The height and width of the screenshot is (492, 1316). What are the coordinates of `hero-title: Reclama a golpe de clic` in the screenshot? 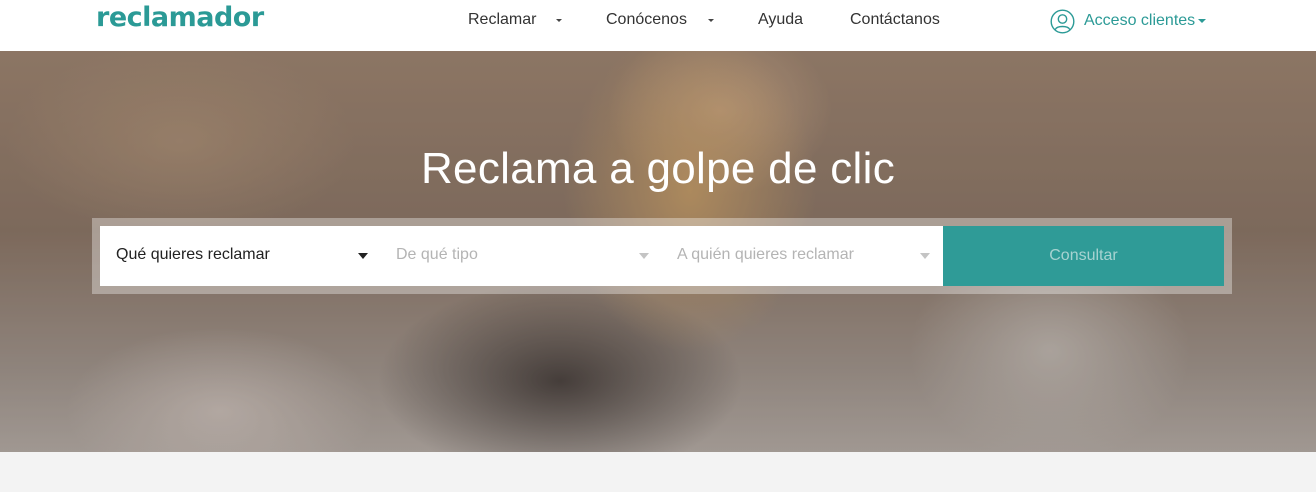 It's located at (658, 168).